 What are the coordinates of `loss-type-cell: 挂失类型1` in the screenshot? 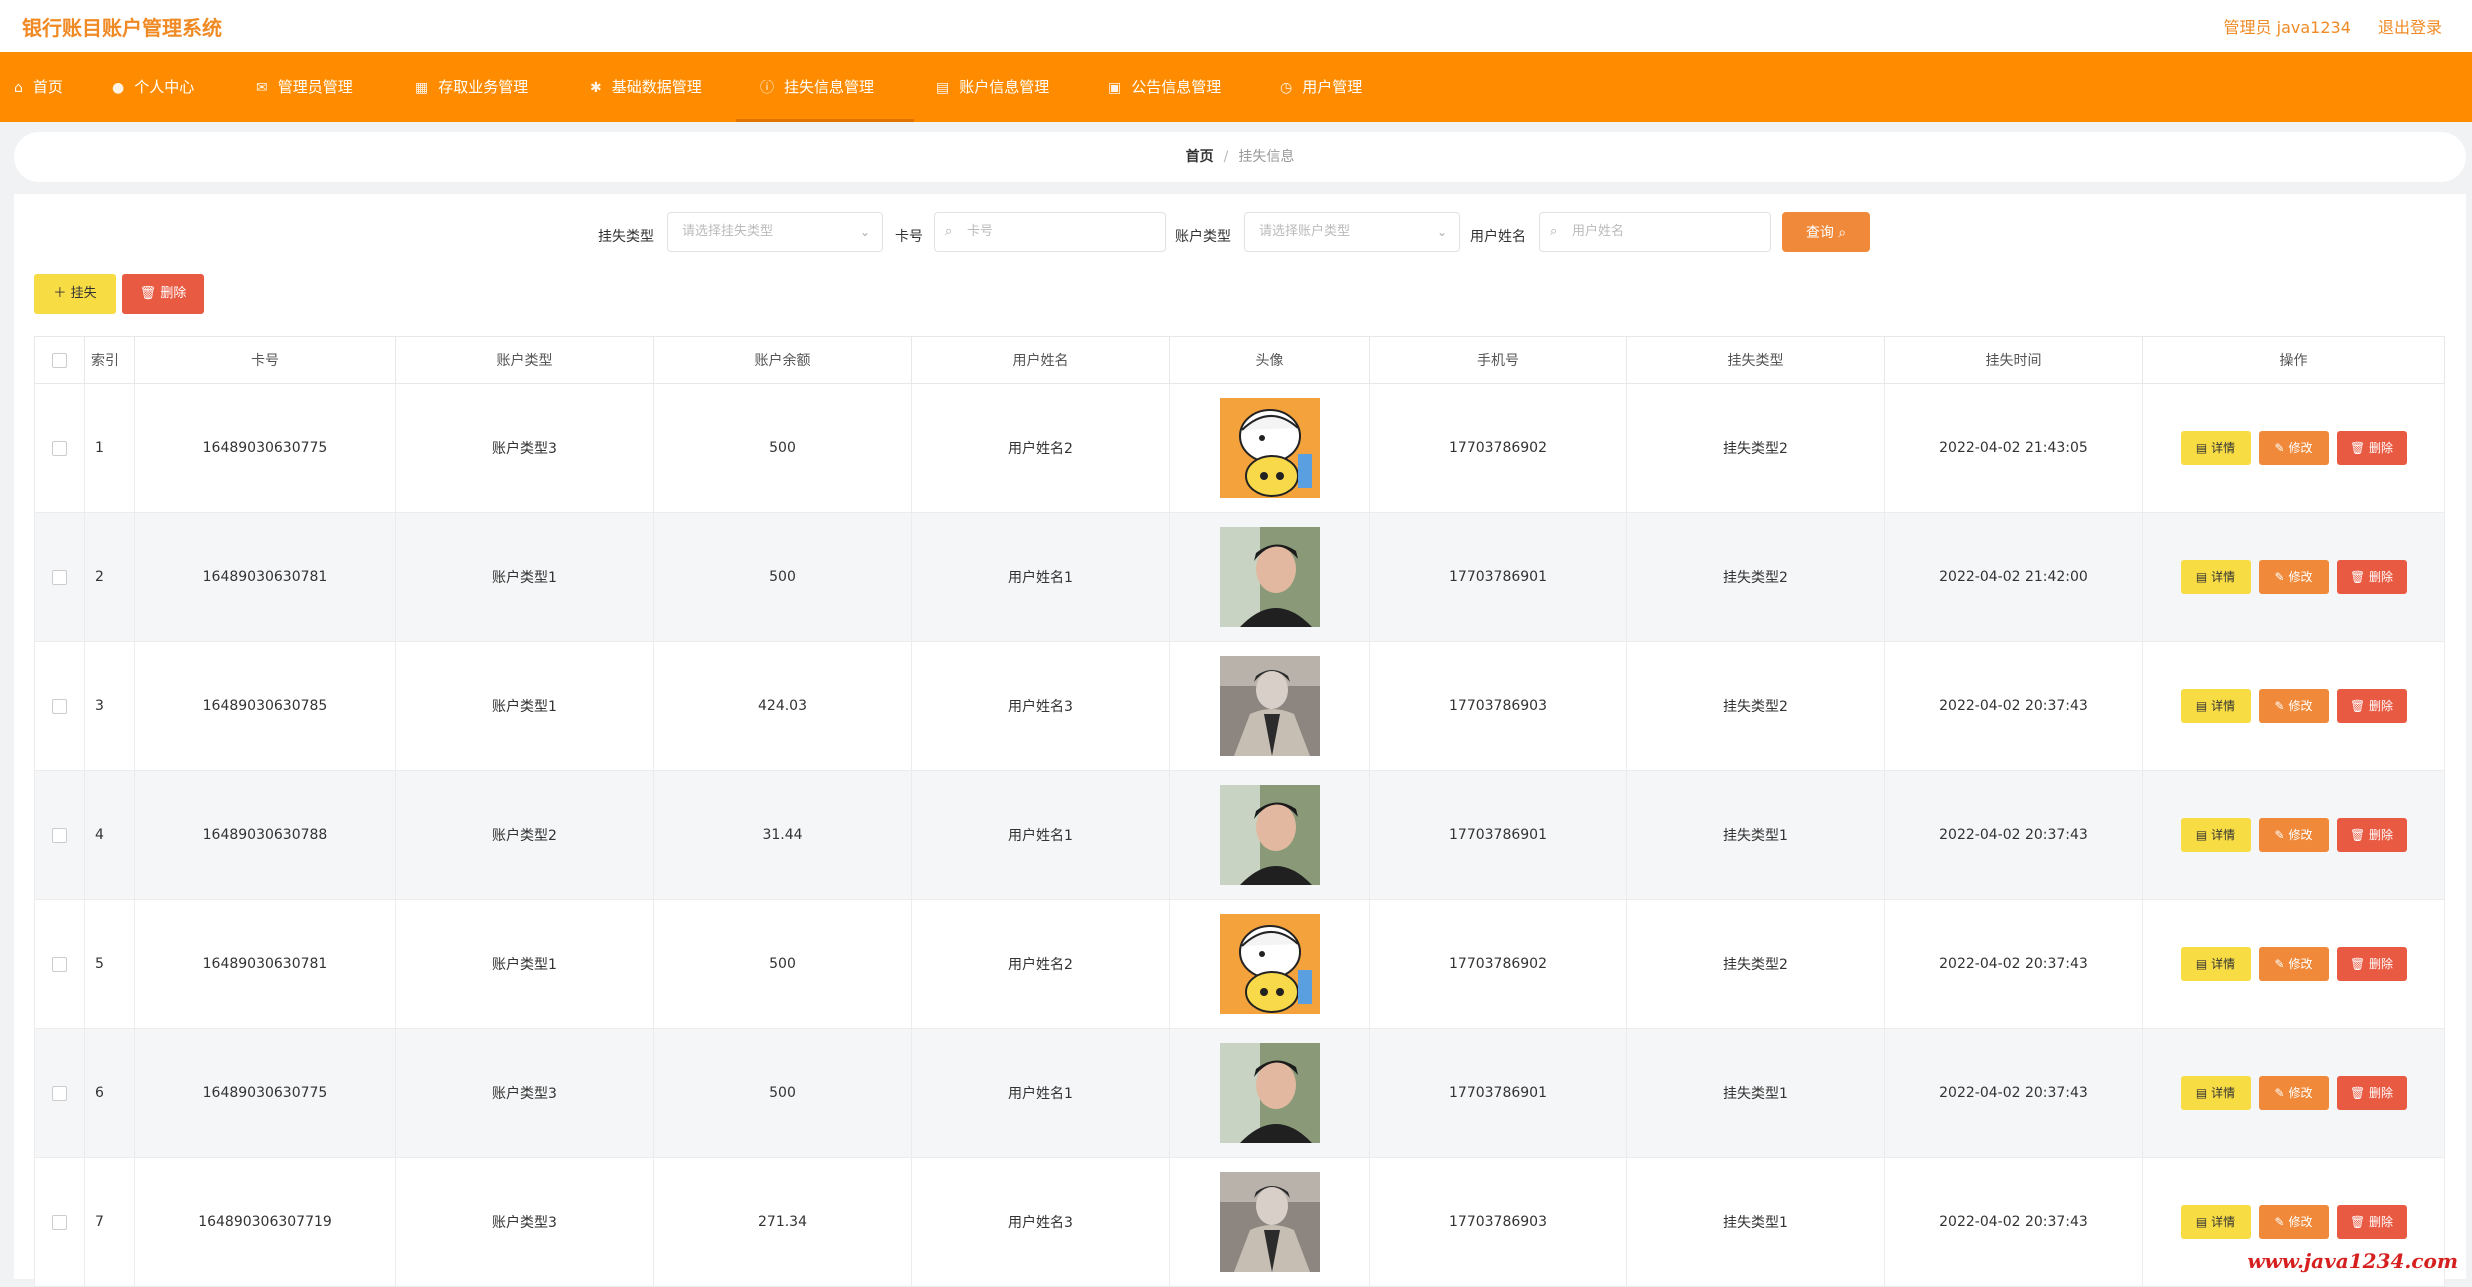 It's located at (1755, 835).